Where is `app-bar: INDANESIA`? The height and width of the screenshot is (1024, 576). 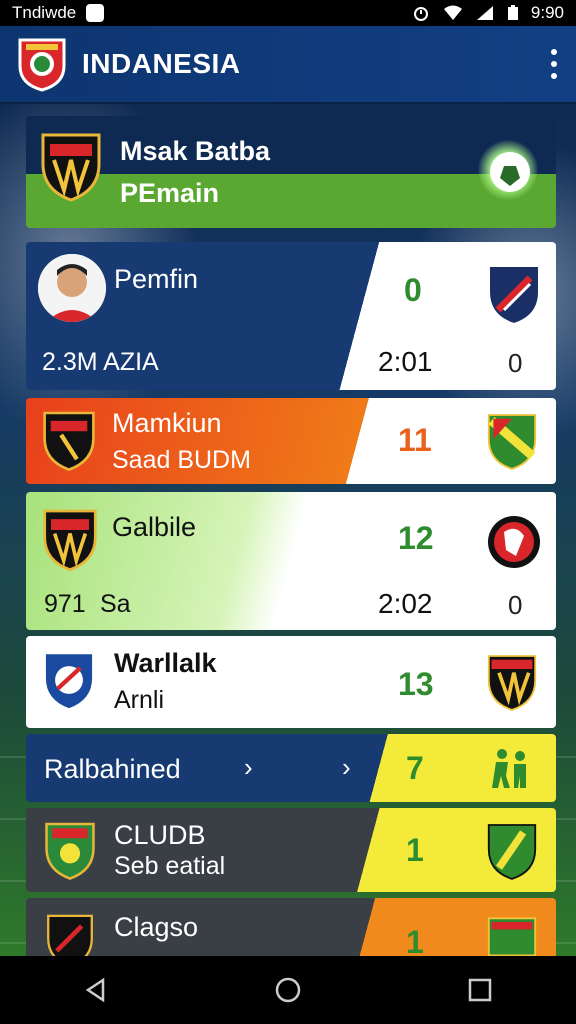
app-bar: INDANESIA is located at coordinates (288, 65).